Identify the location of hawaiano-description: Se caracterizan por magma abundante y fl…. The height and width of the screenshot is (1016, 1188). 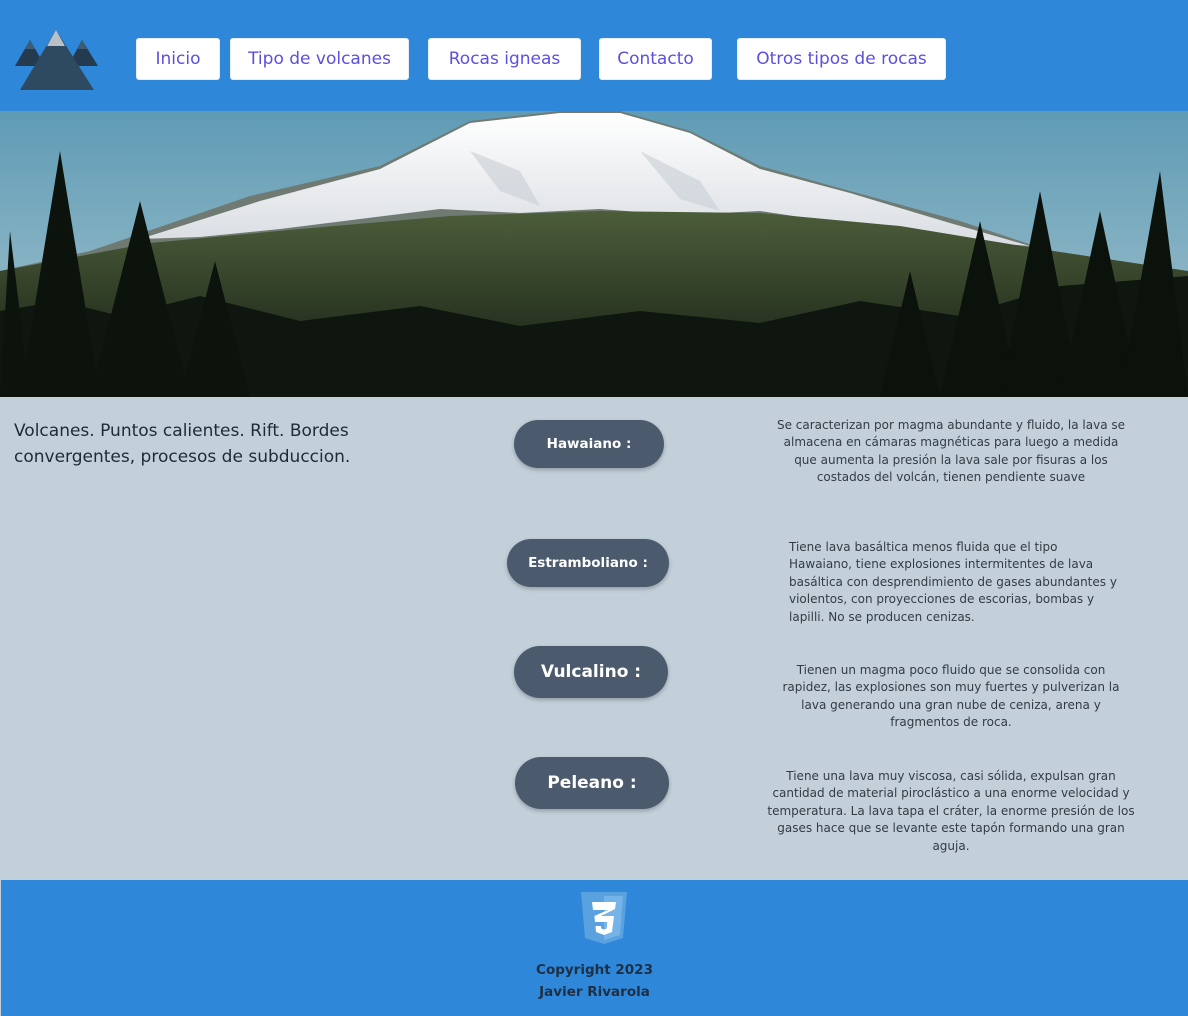
(951, 451).